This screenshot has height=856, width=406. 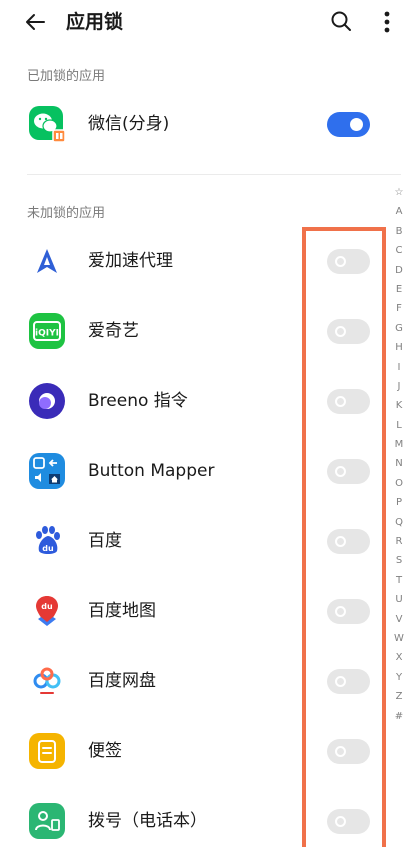 I want to click on index-q: Q, so click(x=399, y=522).